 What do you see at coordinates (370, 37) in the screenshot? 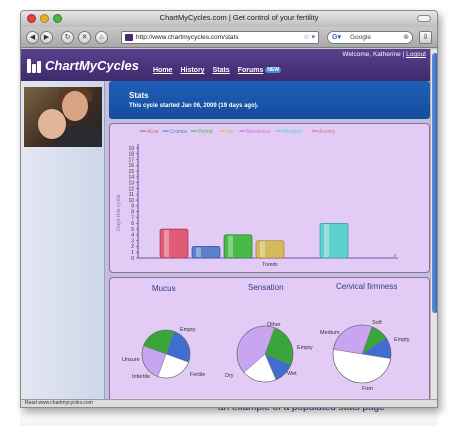
I see `search-input: G▾ Google ⊗` at bounding box center [370, 37].